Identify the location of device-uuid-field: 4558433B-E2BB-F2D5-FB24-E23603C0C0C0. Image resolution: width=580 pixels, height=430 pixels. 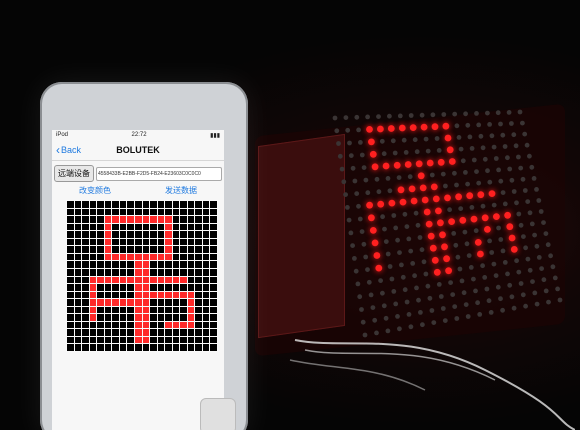
(159, 173).